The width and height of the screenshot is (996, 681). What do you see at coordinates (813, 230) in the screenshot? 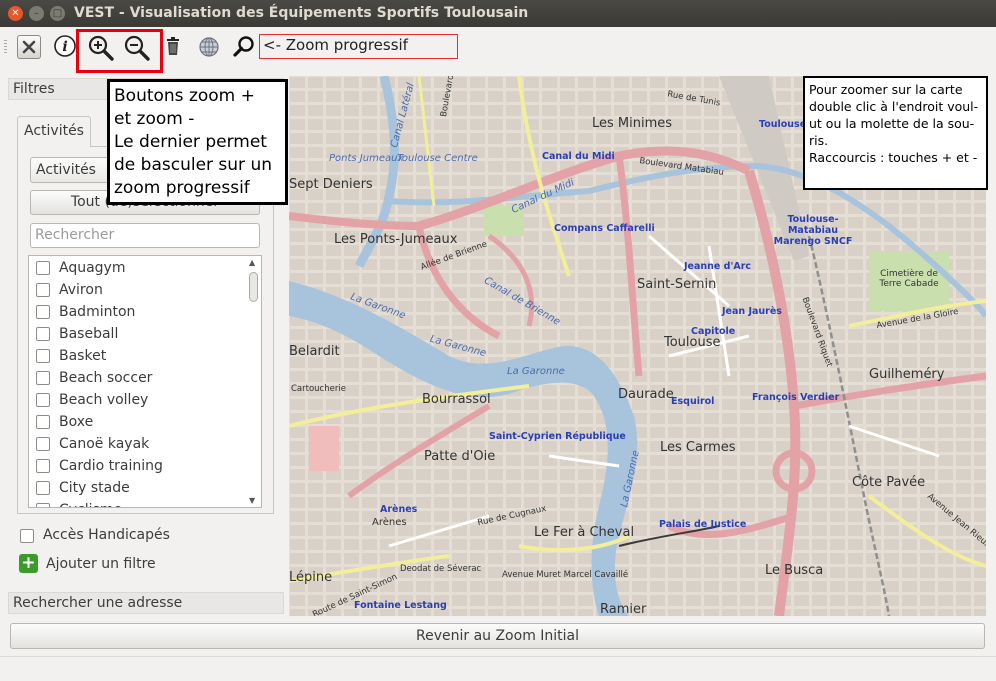
I see `station-label: Toulouse-Matabiau Marengo SNCF` at bounding box center [813, 230].